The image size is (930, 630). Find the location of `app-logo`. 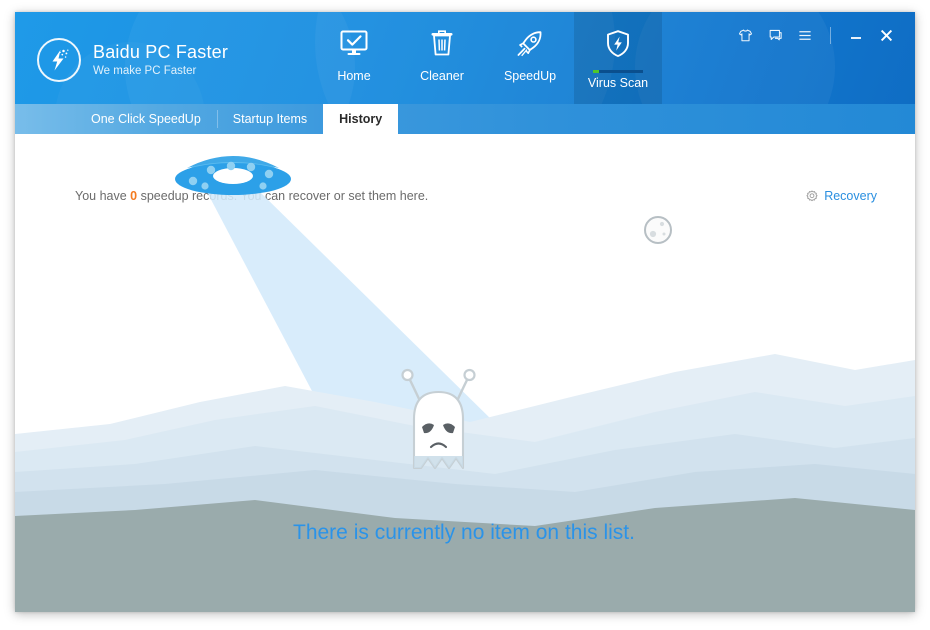

app-logo is located at coordinates (59, 60).